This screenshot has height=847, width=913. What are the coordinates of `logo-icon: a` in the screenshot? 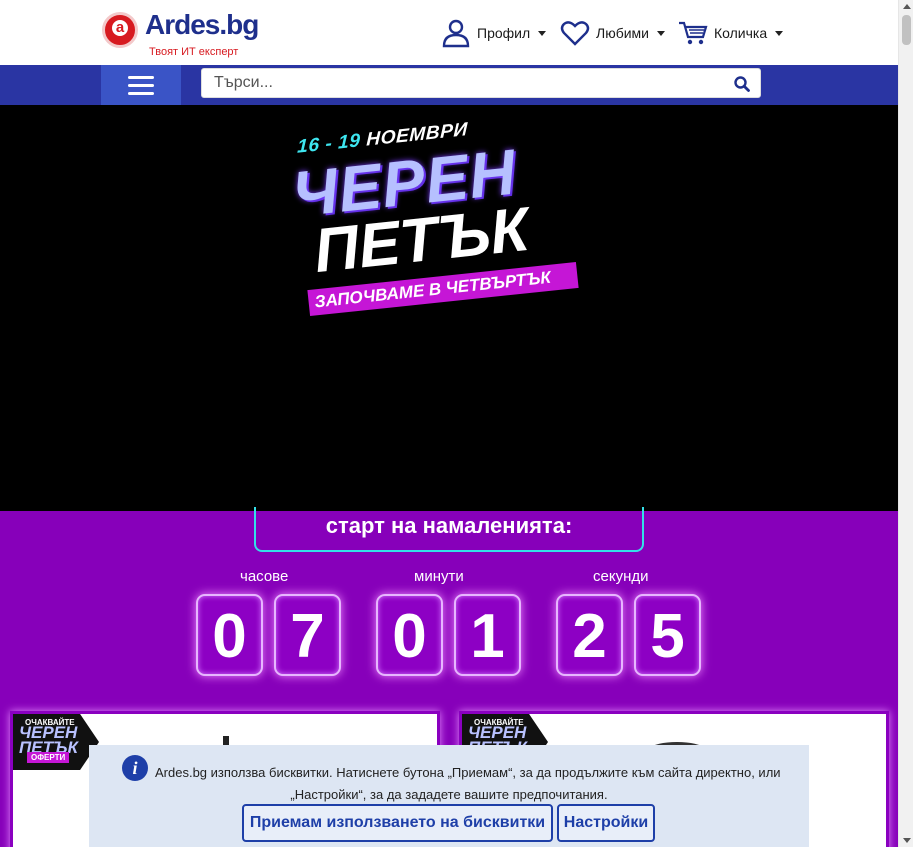 It's located at (120, 30).